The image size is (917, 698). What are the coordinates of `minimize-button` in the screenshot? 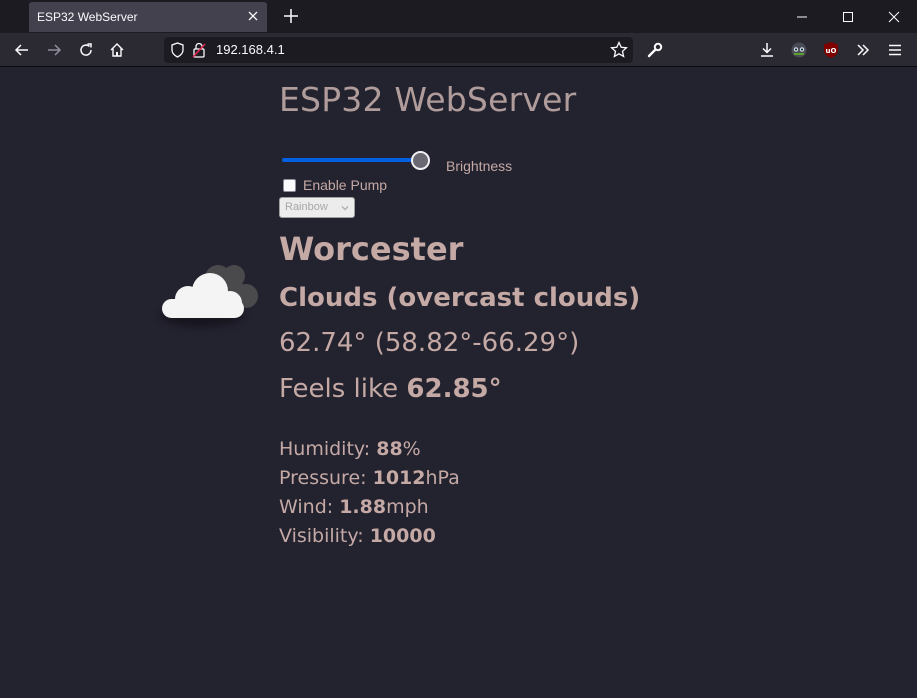 It's located at (802, 16).